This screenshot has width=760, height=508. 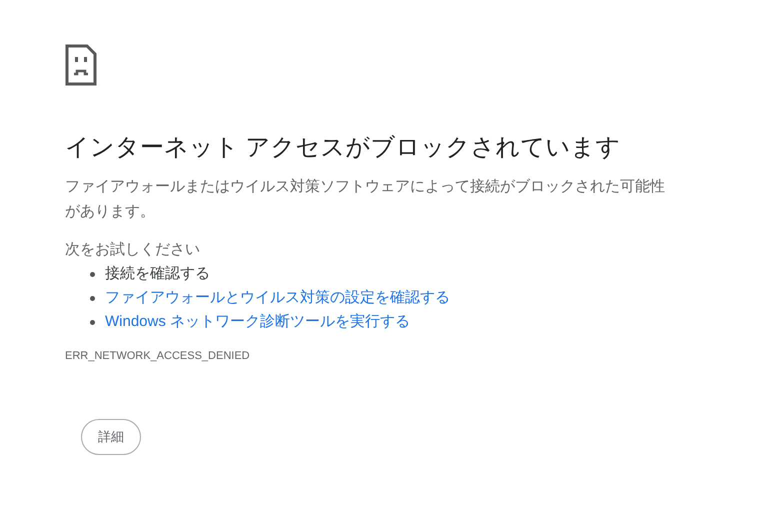 I want to click on suggestions-title: 次をお試しください, so click(x=132, y=250).